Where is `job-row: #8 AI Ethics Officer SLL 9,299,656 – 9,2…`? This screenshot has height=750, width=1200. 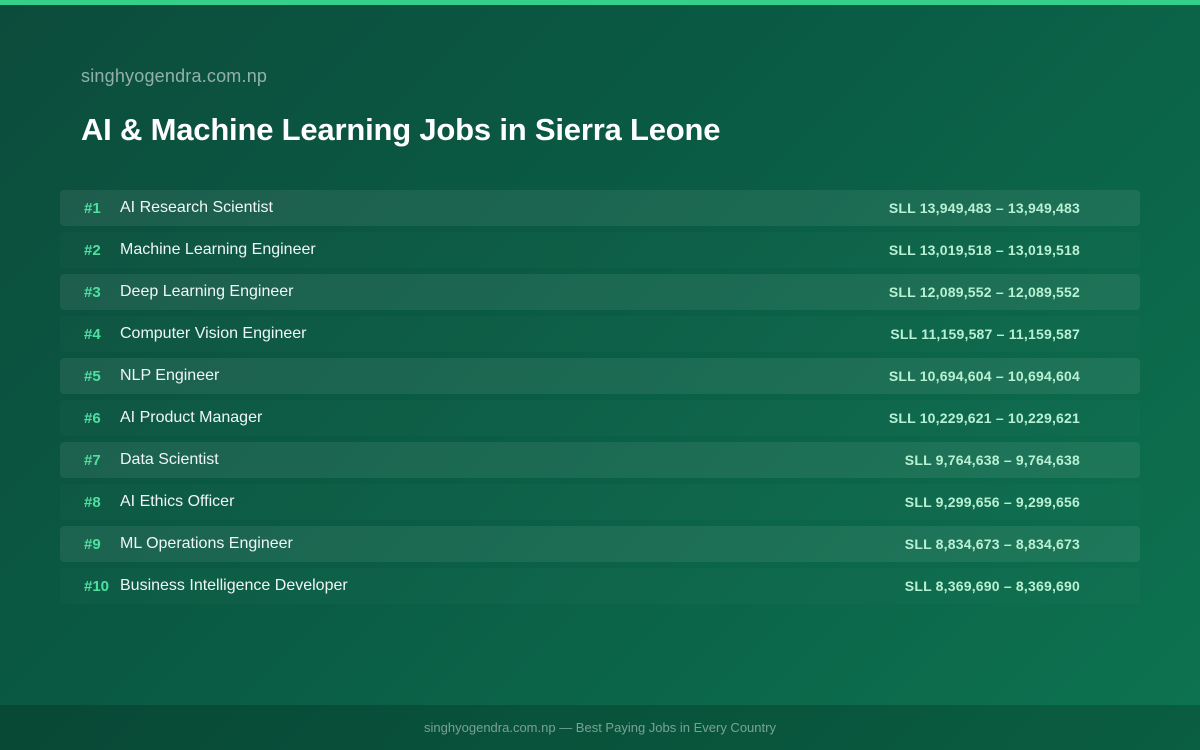 job-row: #8 AI Ethics Officer SLL 9,299,656 – 9,2… is located at coordinates (600, 502).